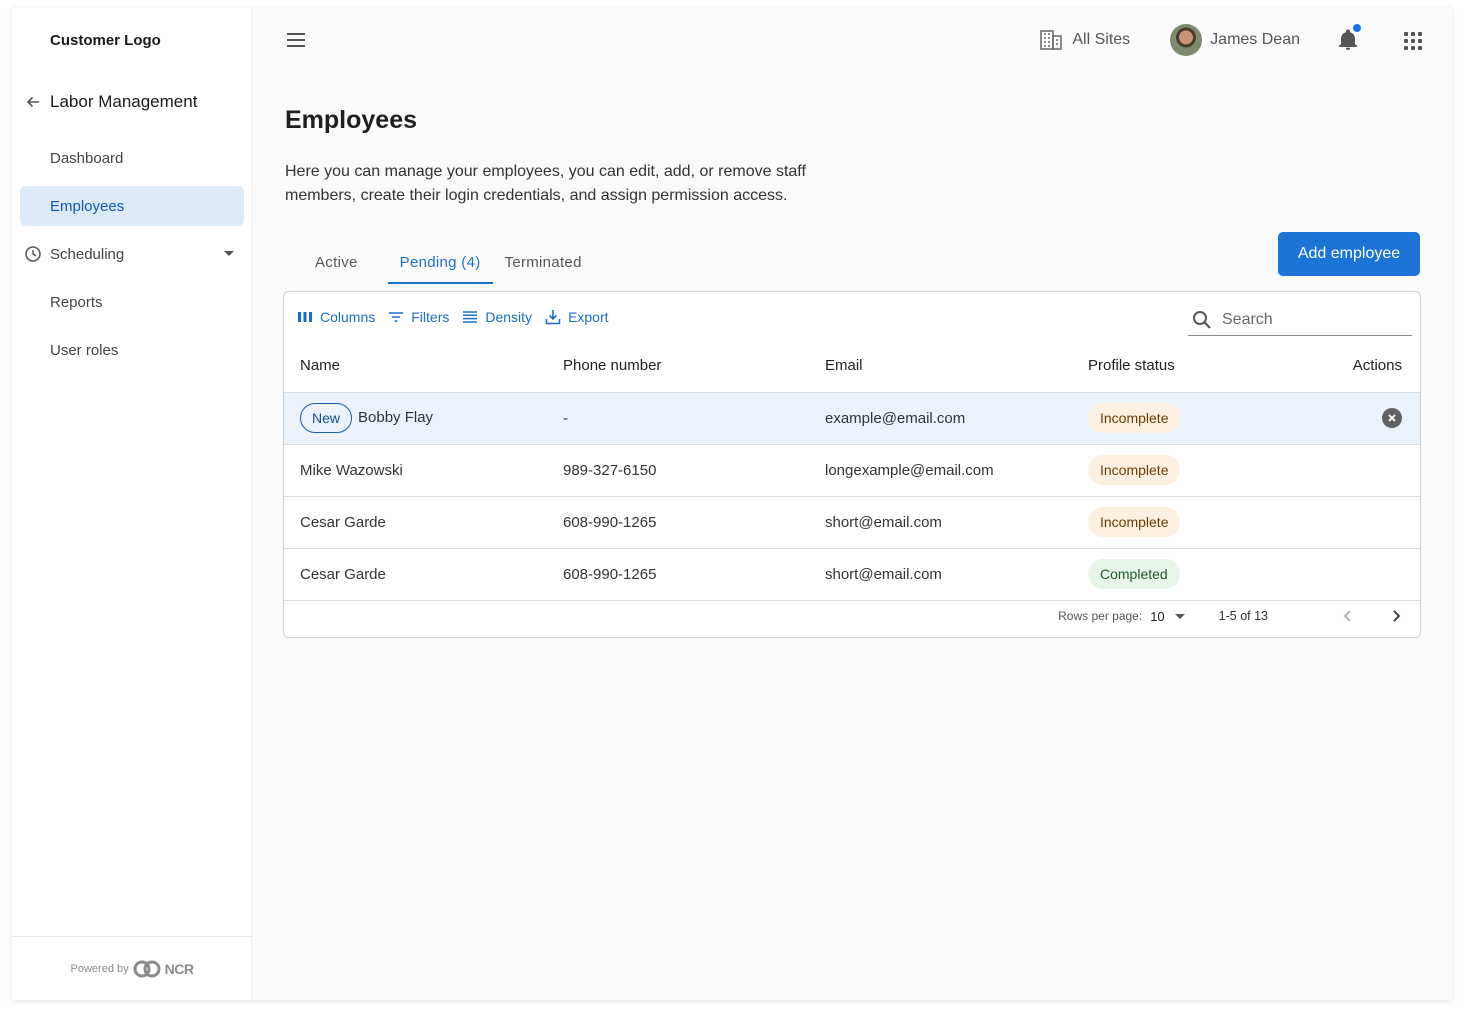 The image size is (1464, 1016). I want to click on export-button: Export, so click(576, 317).